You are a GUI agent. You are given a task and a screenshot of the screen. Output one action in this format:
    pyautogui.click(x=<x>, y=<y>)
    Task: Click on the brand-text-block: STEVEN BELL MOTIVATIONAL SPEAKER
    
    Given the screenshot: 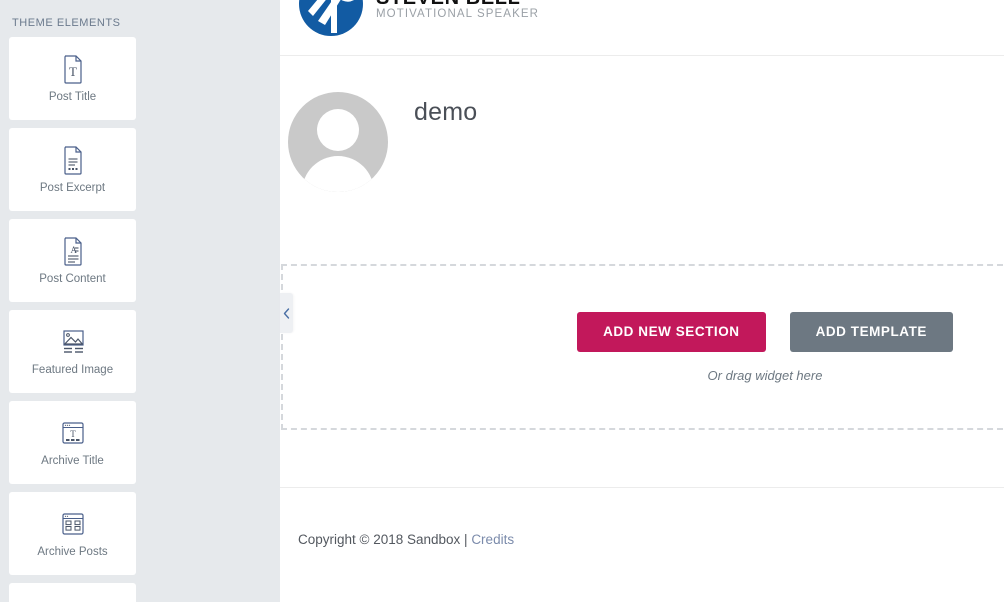 What is the action you would take?
    pyautogui.click(x=457, y=10)
    